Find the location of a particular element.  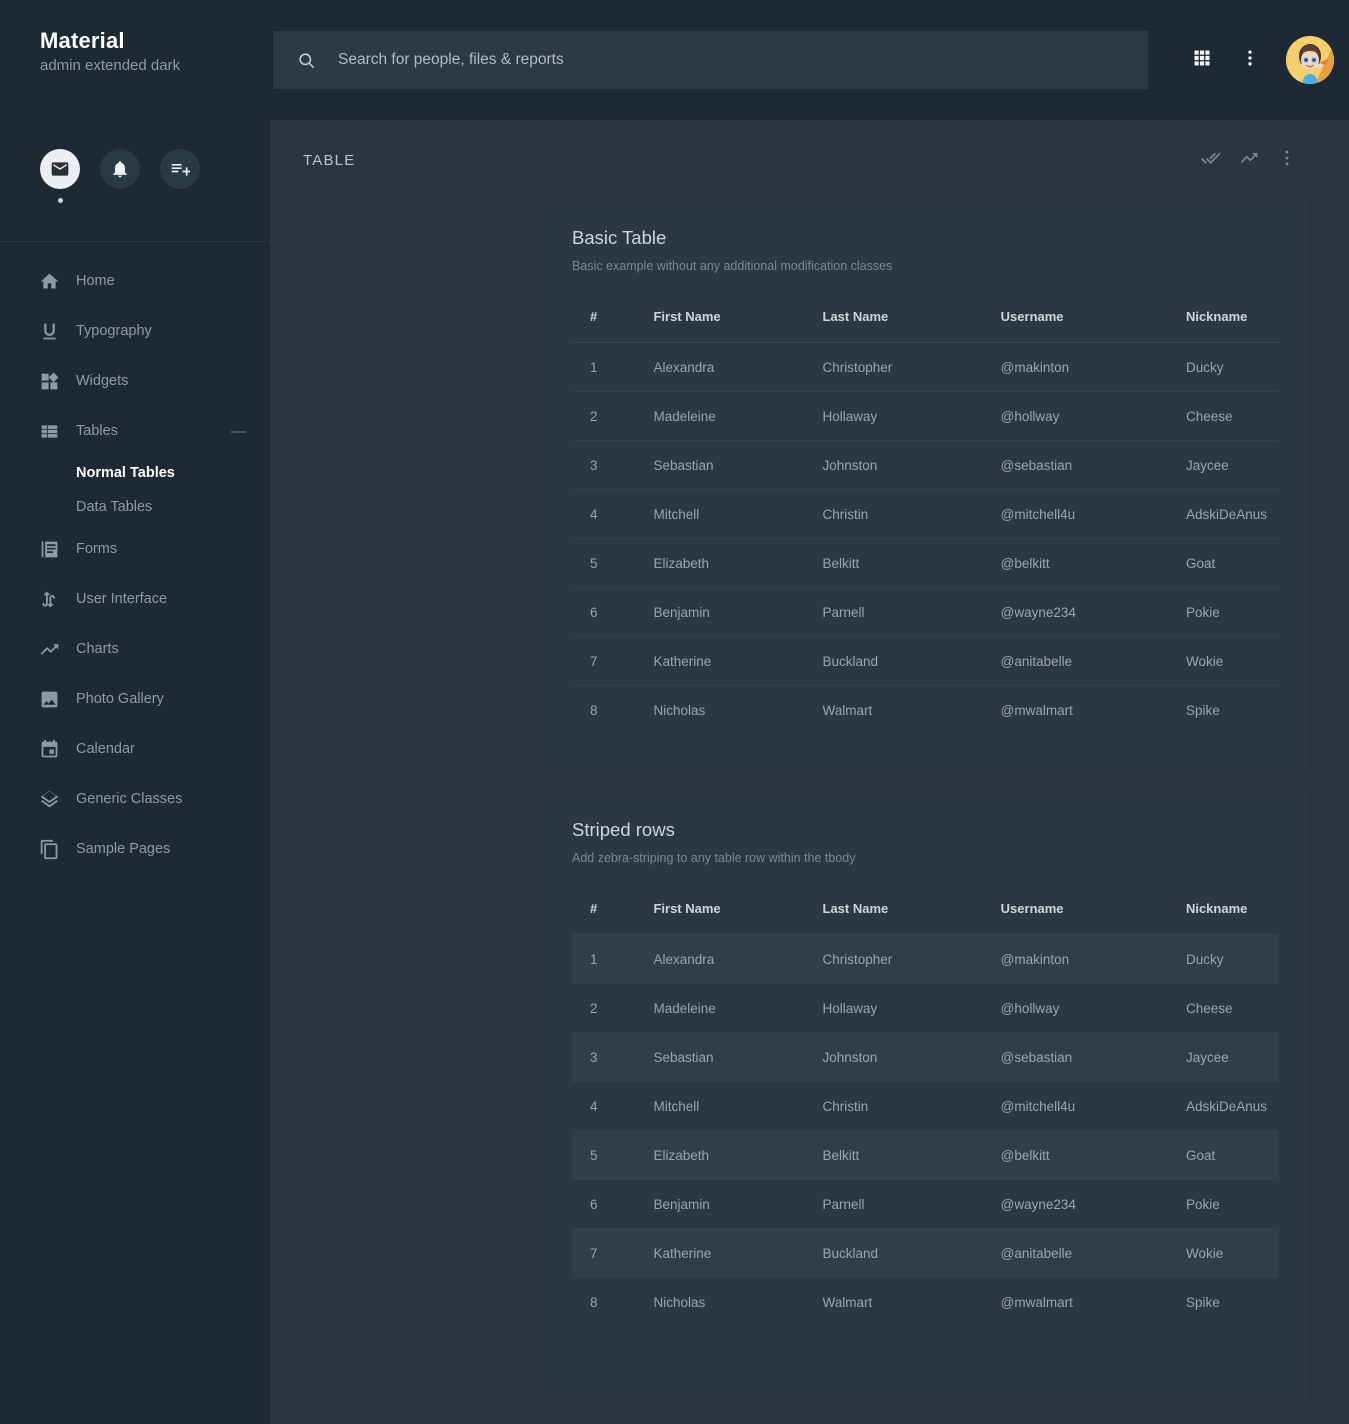

sidebar-item-calendar: Calendar is located at coordinates (135, 749).